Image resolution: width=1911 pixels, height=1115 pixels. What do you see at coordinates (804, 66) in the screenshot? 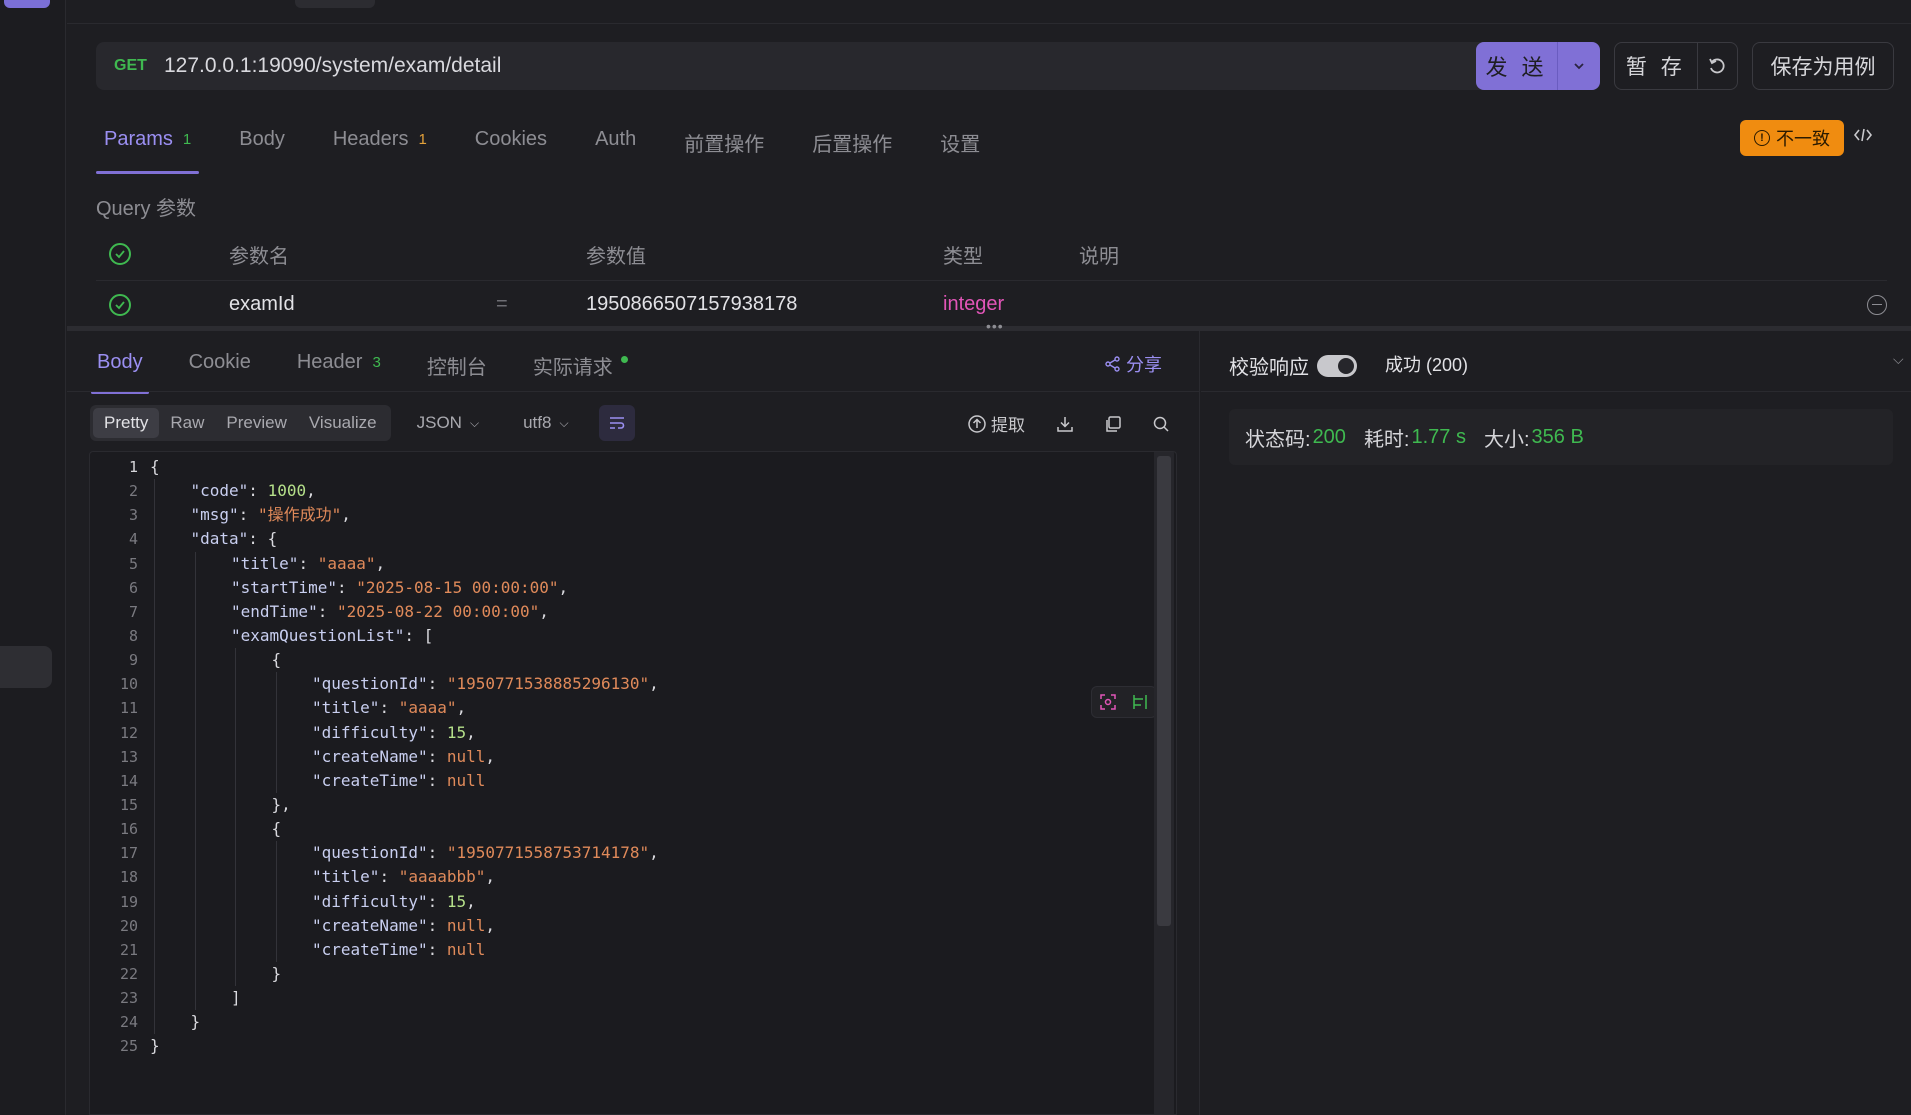
I see `url-bar: GET 127.0.0.1:19090/system/exam/detail` at bounding box center [804, 66].